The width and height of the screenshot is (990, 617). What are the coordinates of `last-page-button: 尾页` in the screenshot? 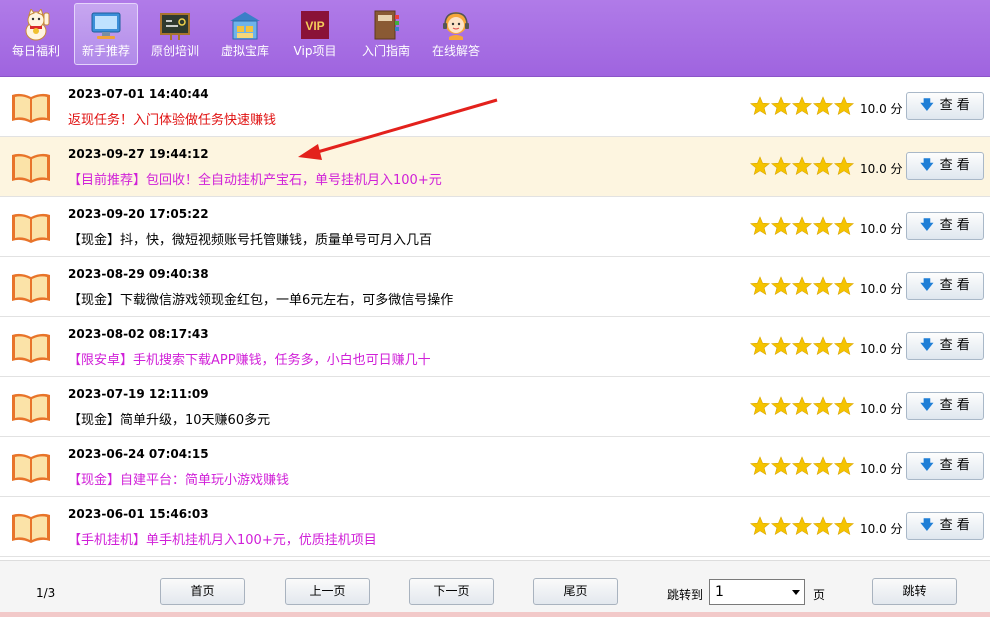 It's located at (575, 591).